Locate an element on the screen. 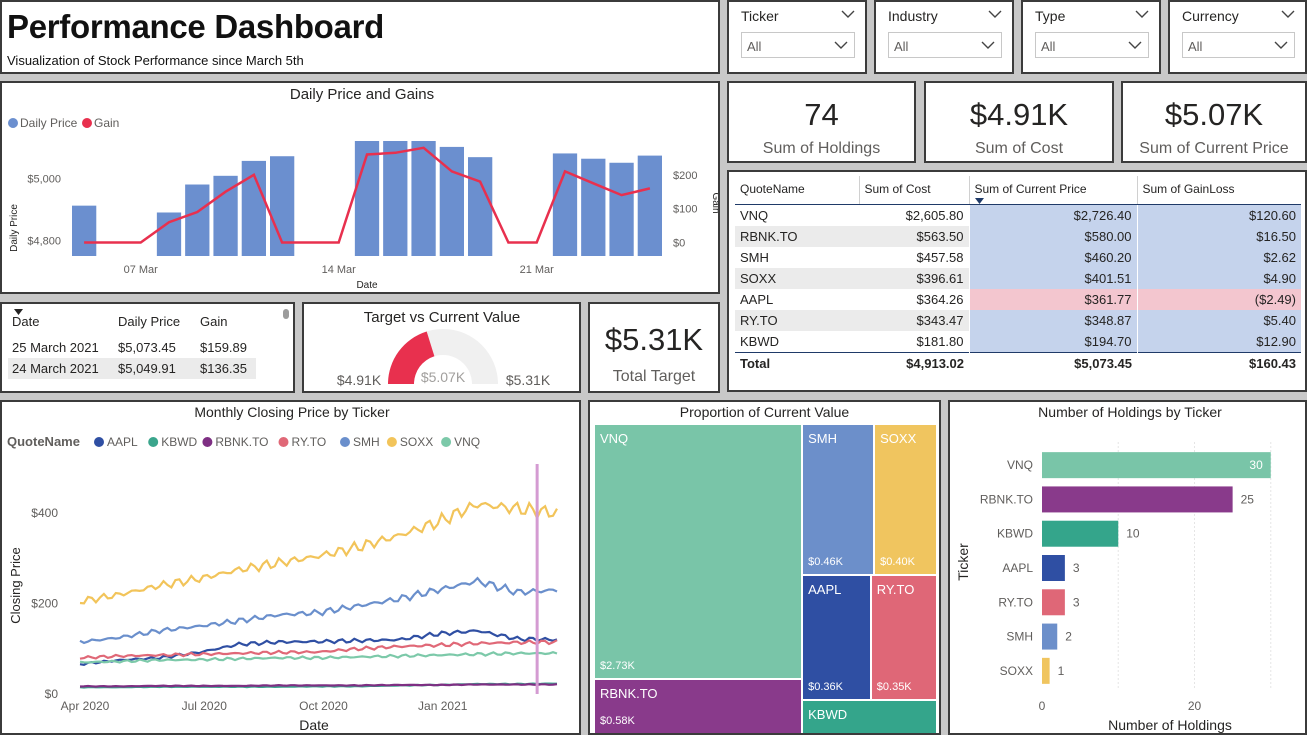  treemap-tile-rbnk-to: RBNK.TO $0.58K is located at coordinates (698, 706).